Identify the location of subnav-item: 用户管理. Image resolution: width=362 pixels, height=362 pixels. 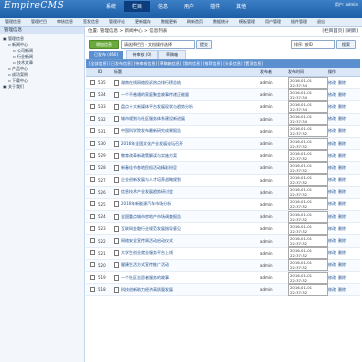
(273, 22).